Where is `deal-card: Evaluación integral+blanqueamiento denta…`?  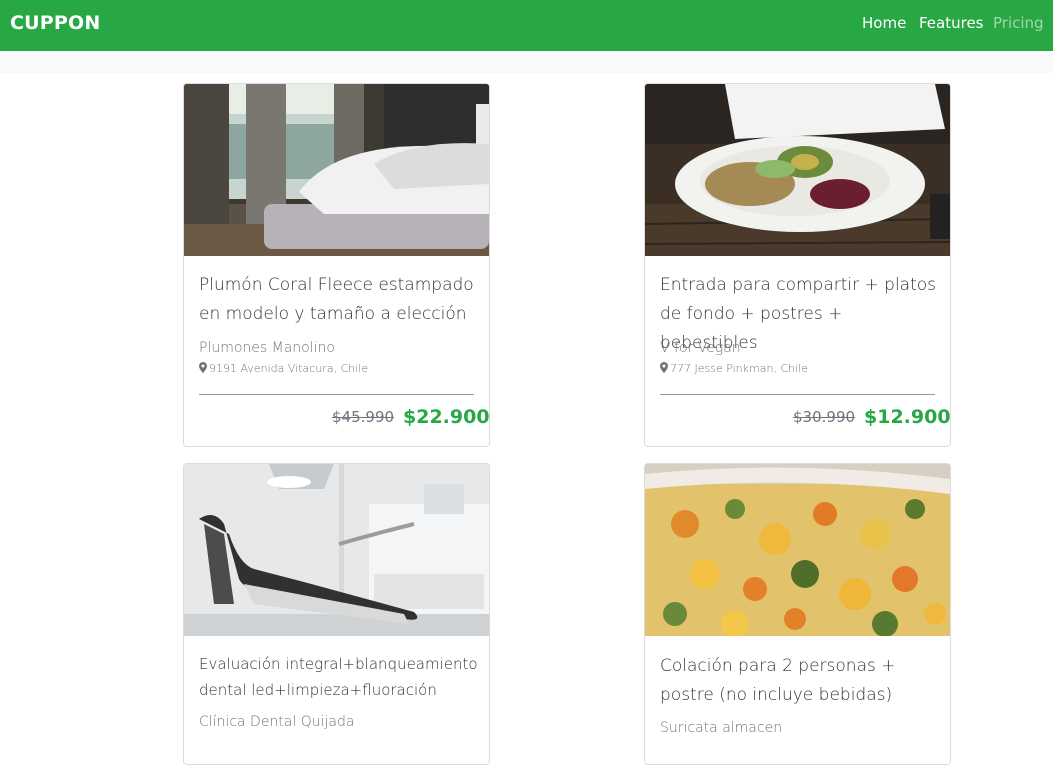 deal-card: Evaluación integral+blanqueamiento denta… is located at coordinates (336, 614).